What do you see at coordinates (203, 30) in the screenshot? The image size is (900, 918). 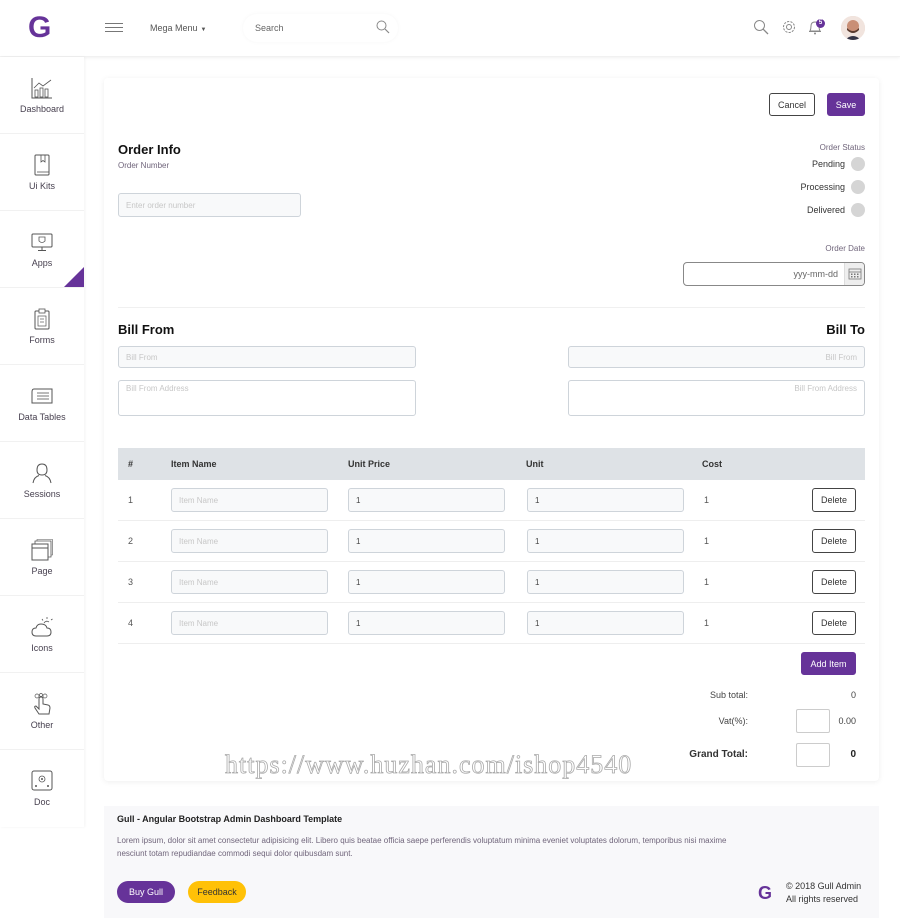 I see `caret-down-icon: ▼` at bounding box center [203, 30].